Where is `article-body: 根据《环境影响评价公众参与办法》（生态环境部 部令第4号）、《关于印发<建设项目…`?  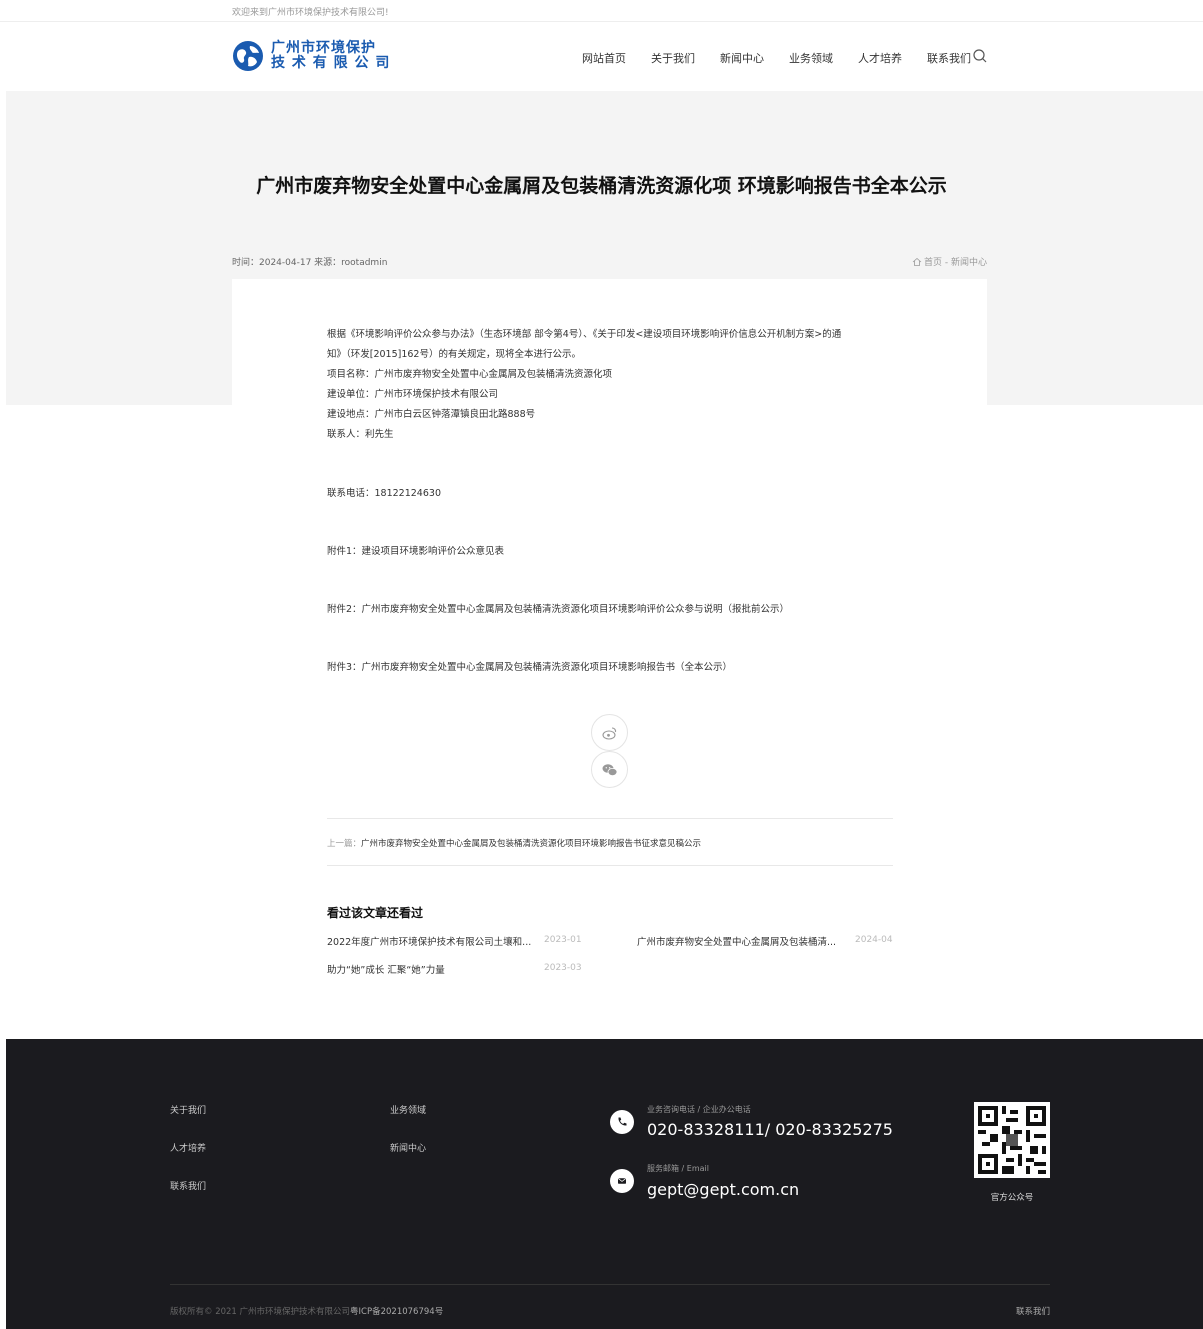 article-body: 根据《环境影响评价公众参与办法》（生态环境部 部令第4号）、《关于印发<建设项目… is located at coordinates (612, 385).